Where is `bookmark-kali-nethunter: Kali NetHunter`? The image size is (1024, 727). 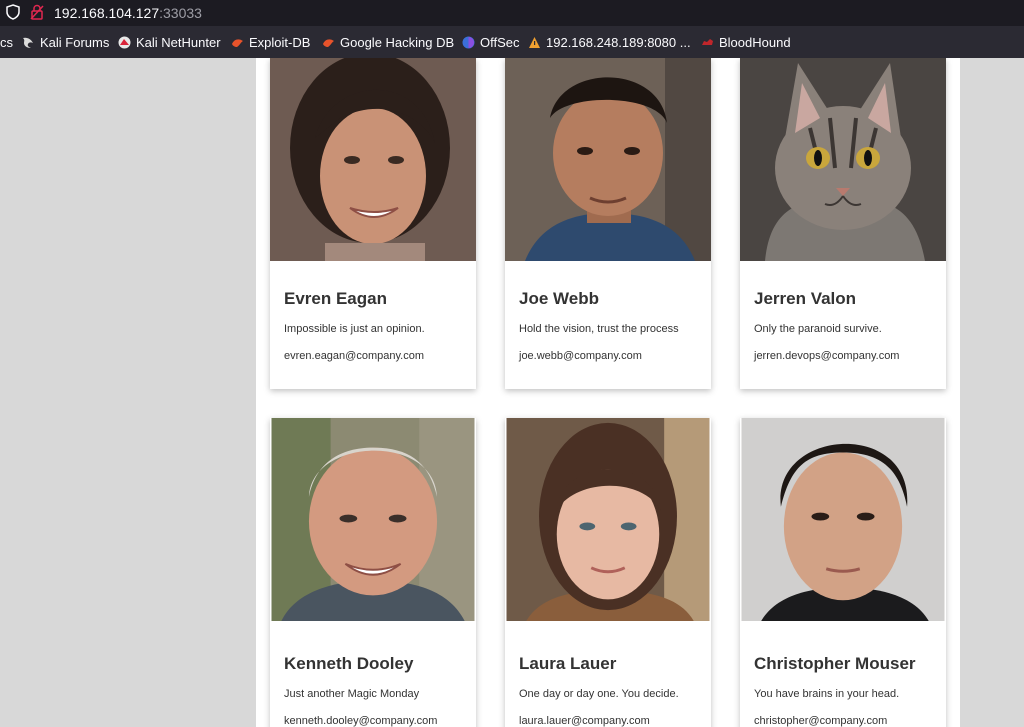
bookmark-kali-nethunter: Kali NetHunter is located at coordinates (169, 42).